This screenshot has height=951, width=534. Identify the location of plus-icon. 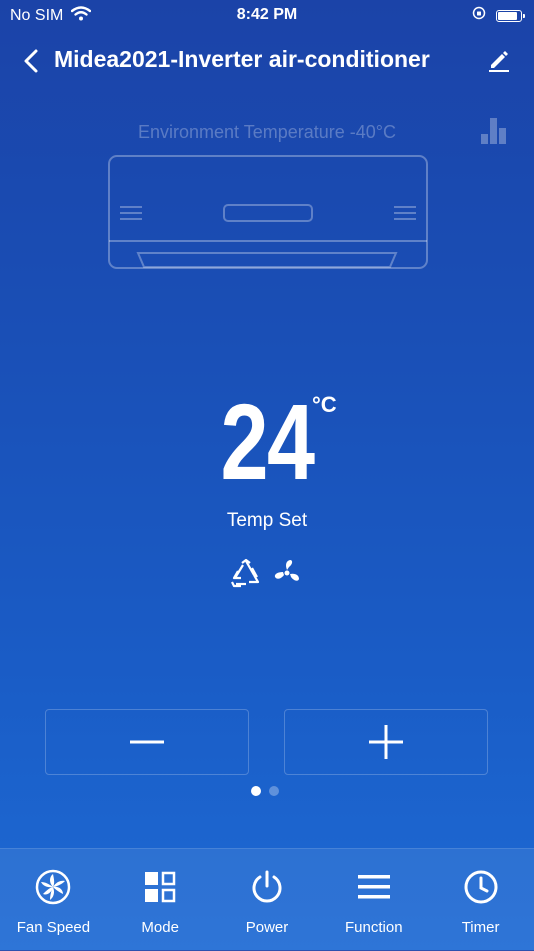
(386, 742).